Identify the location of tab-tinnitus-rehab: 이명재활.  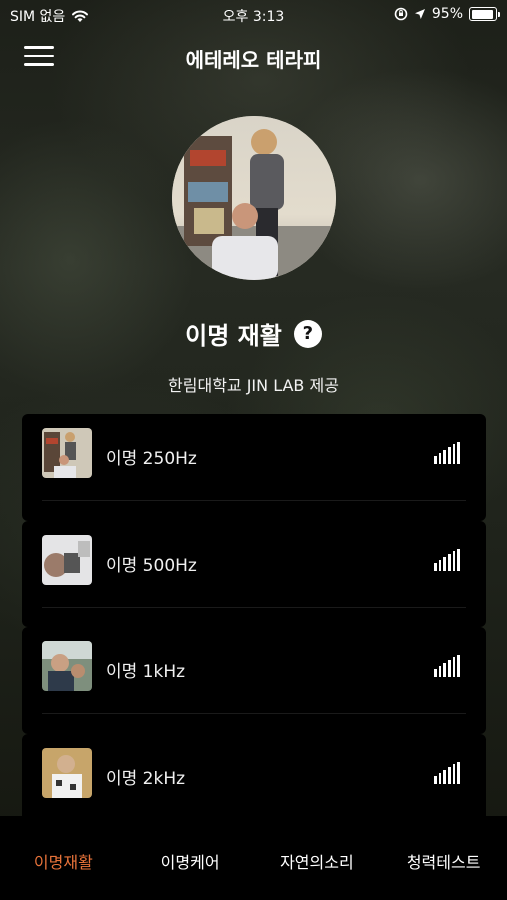
(63, 858).